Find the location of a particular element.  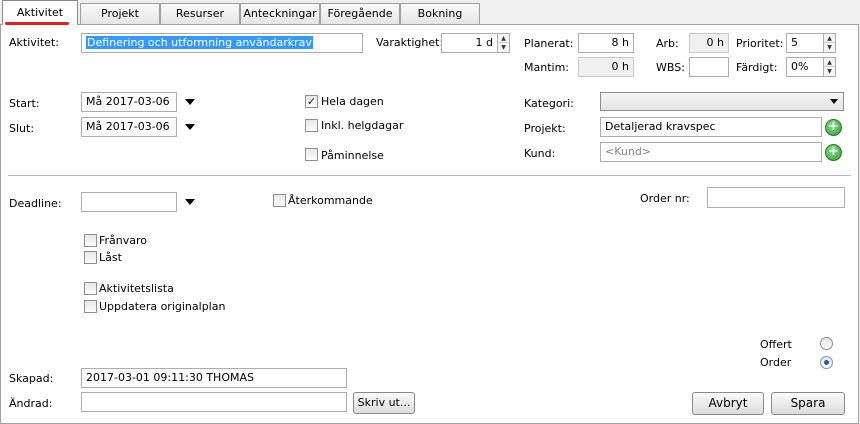

tab-projekt: Projekt is located at coordinates (120, 13).